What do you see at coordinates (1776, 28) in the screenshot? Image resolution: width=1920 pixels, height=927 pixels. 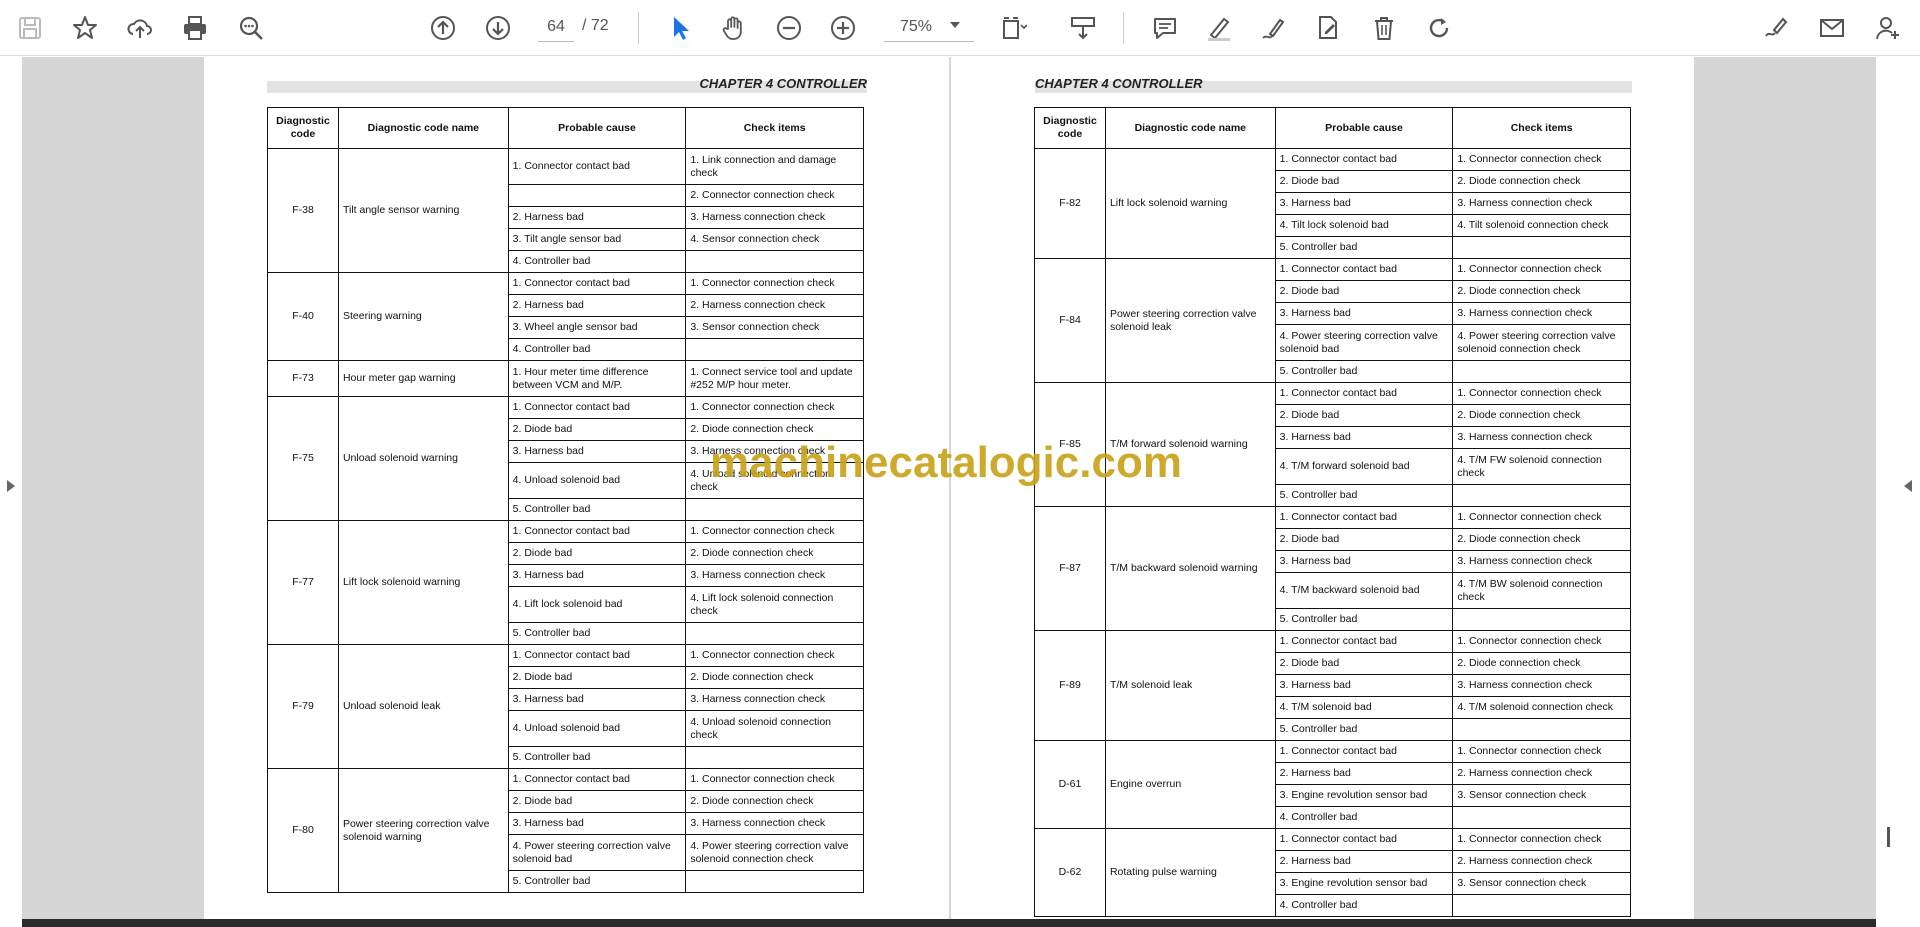 I see `fill-sign-icon` at bounding box center [1776, 28].